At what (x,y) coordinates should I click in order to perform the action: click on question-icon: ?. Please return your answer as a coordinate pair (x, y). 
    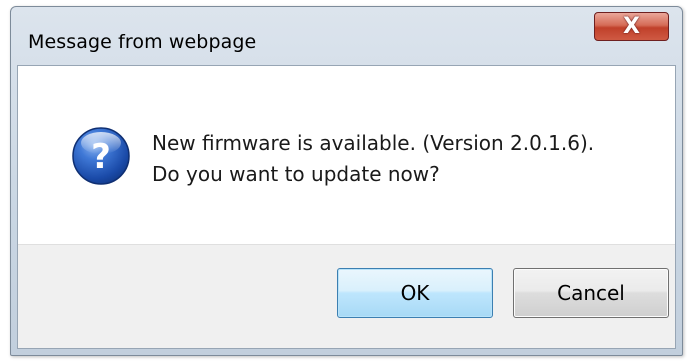
    Looking at the image, I should click on (101, 156).